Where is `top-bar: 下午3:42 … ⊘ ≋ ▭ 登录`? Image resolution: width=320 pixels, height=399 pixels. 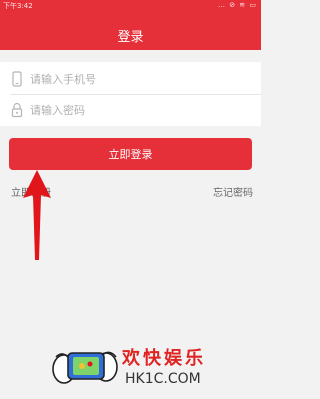 top-bar: 下午3:42 … ⊘ ≋ ▭ 登录 is located at coordinates (130, 25).